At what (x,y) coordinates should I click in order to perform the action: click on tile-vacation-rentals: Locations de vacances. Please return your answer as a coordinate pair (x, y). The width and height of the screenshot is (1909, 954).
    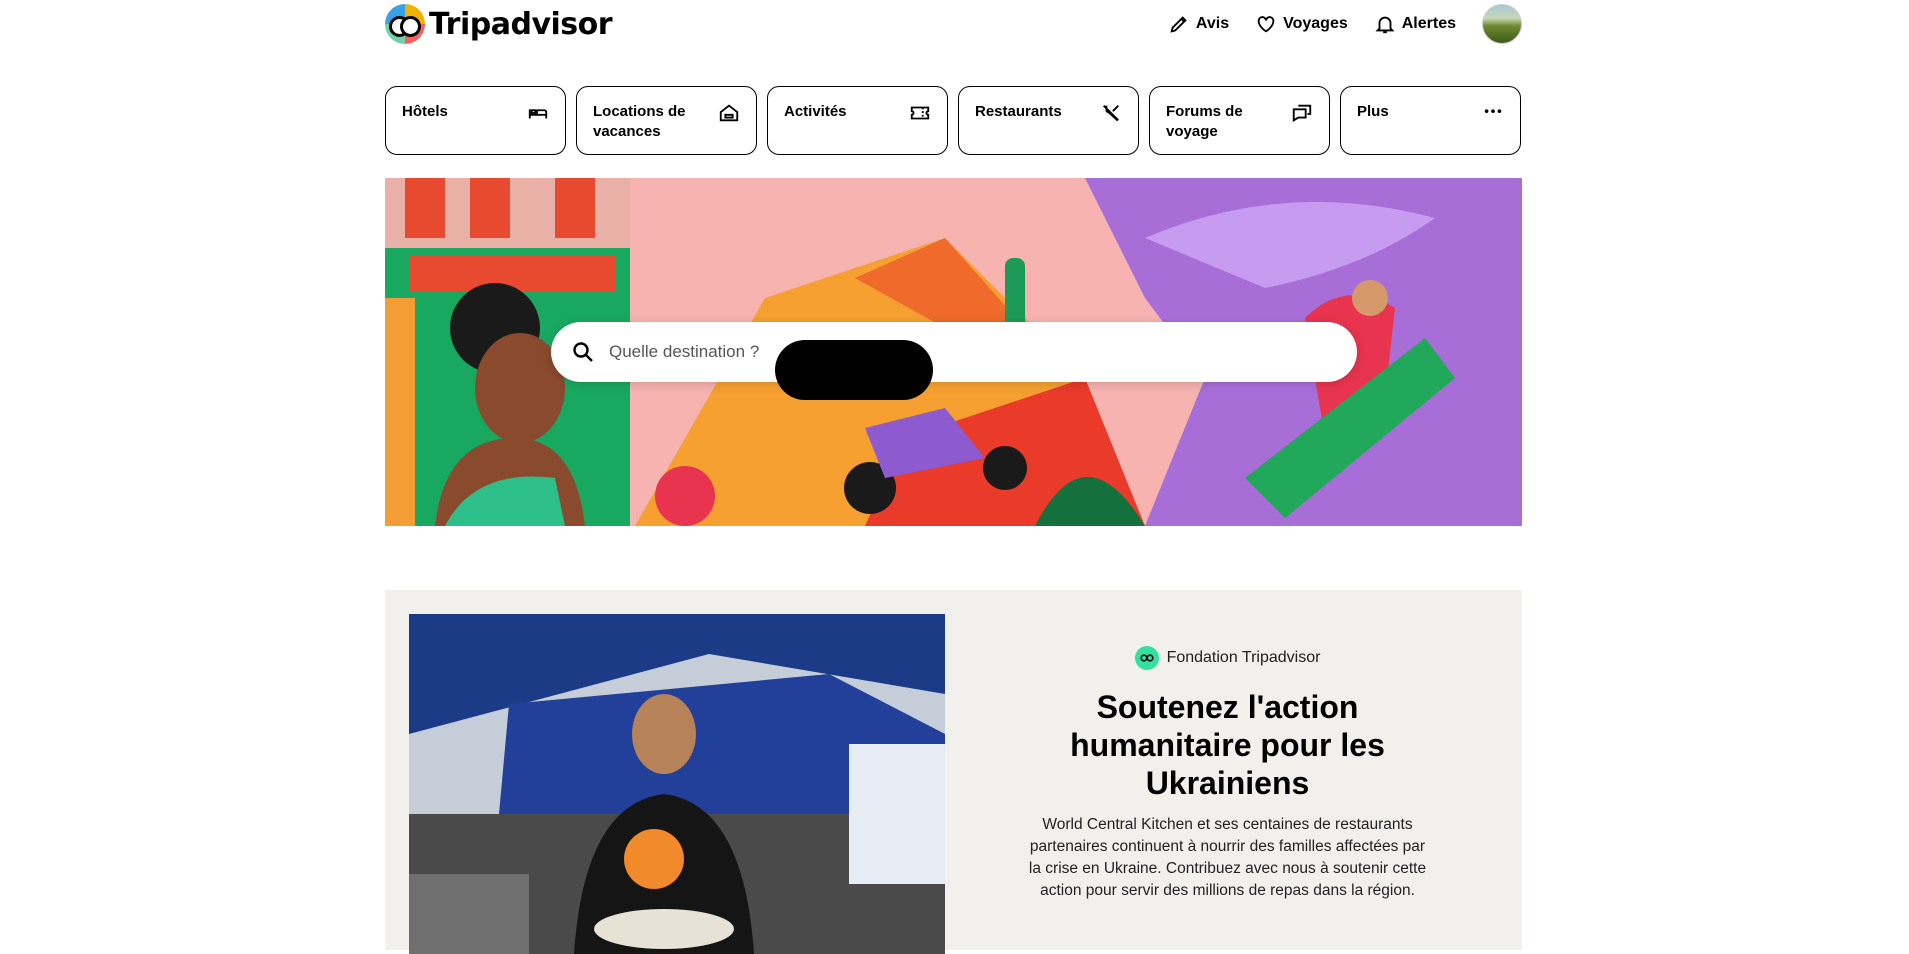
    Looking at the image, I should click on (666, 120).